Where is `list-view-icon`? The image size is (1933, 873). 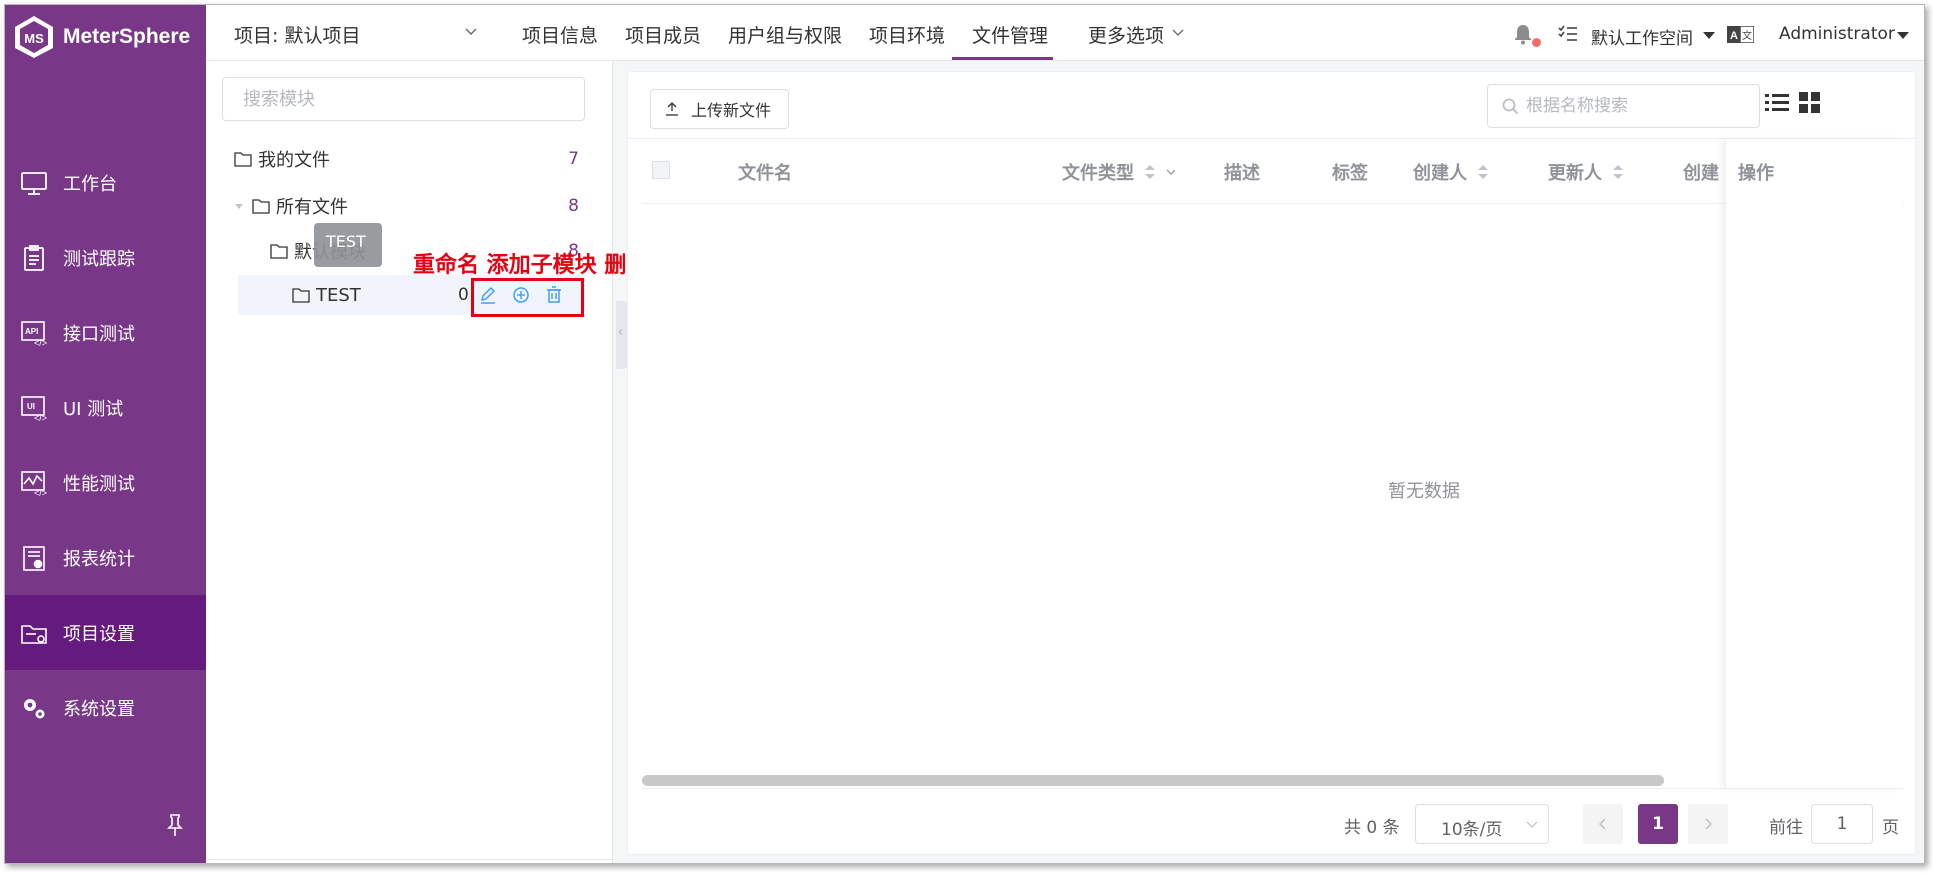
list-view-icon is located at coordinates (1777, 103).